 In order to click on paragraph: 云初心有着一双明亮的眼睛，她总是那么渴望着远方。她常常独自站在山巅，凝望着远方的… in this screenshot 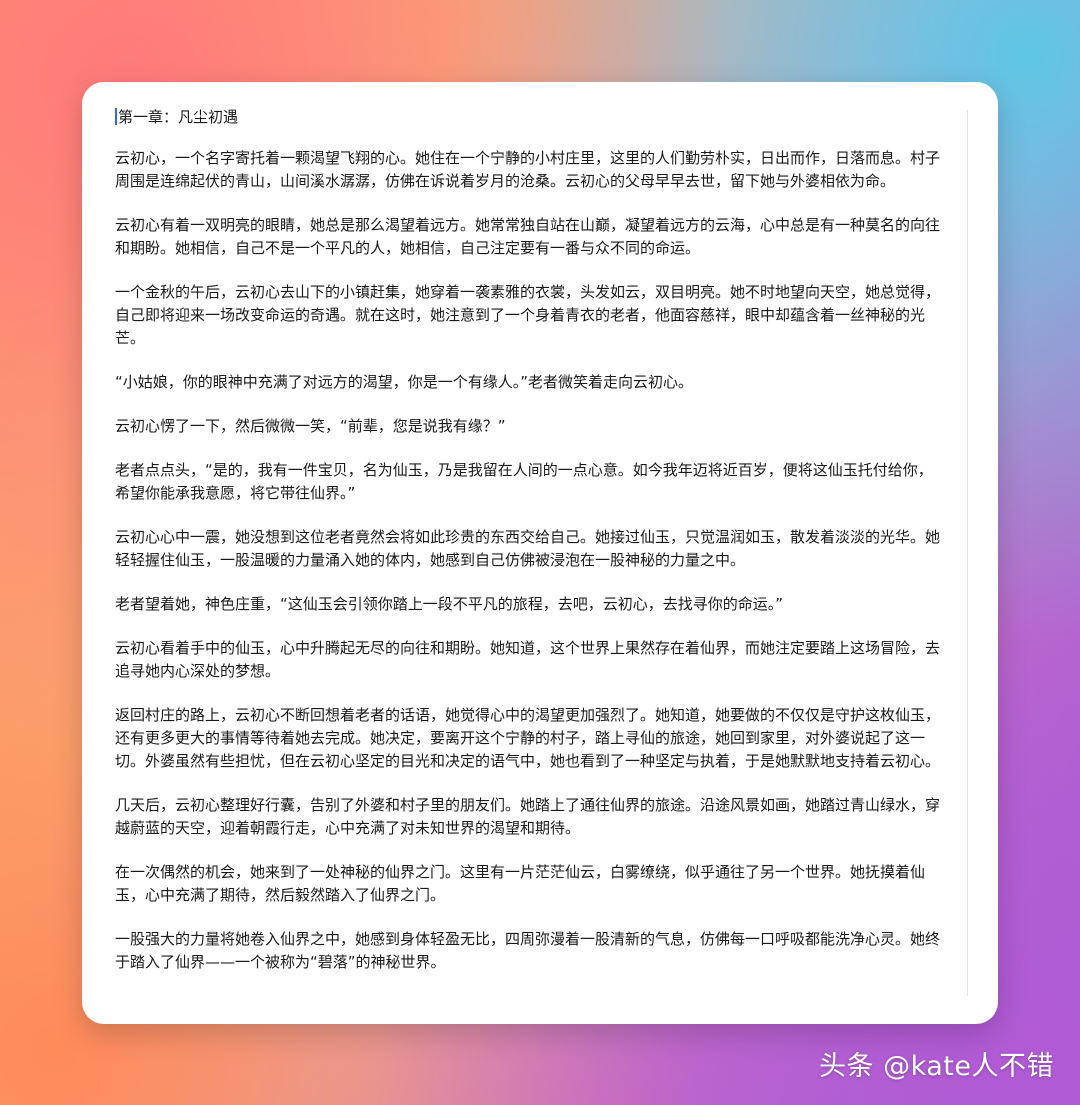, I will do `click(528, 236)`.